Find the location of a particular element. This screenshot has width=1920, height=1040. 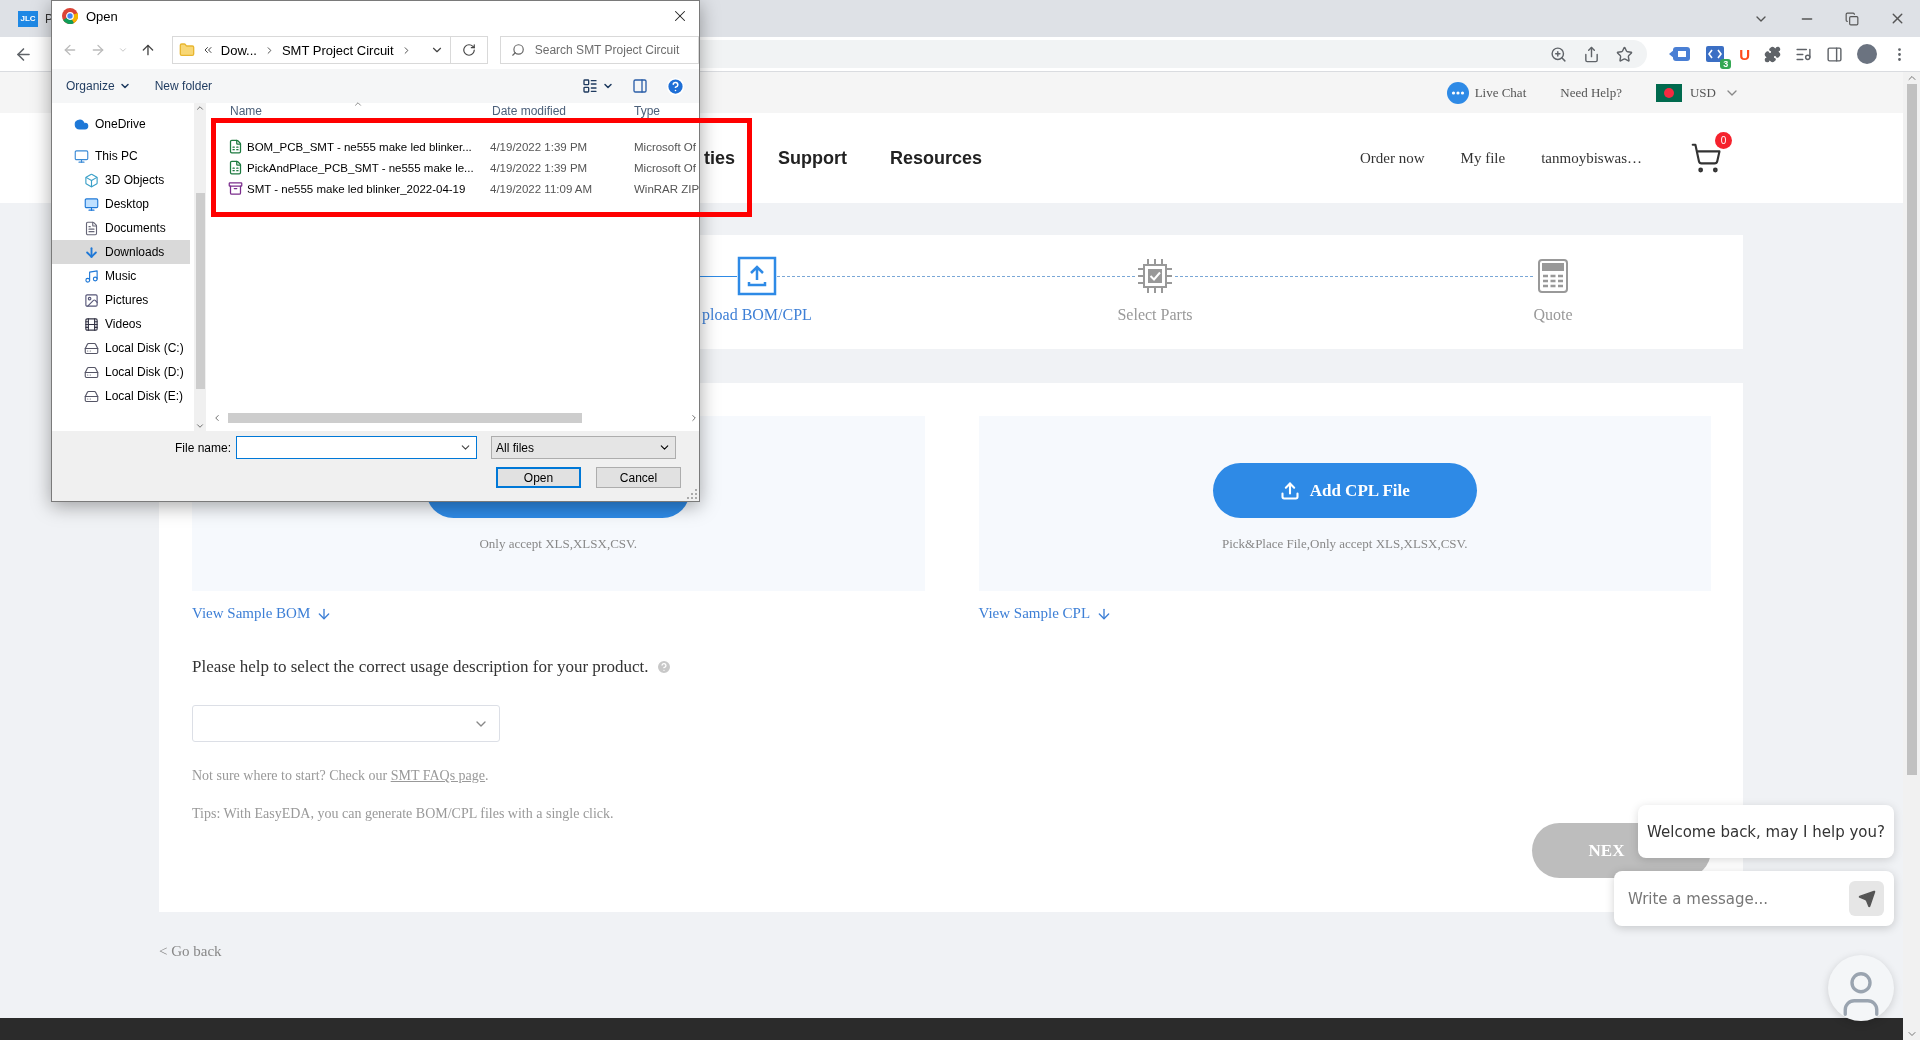

nav-menu-item: ties is located at coordinates (720, 158).